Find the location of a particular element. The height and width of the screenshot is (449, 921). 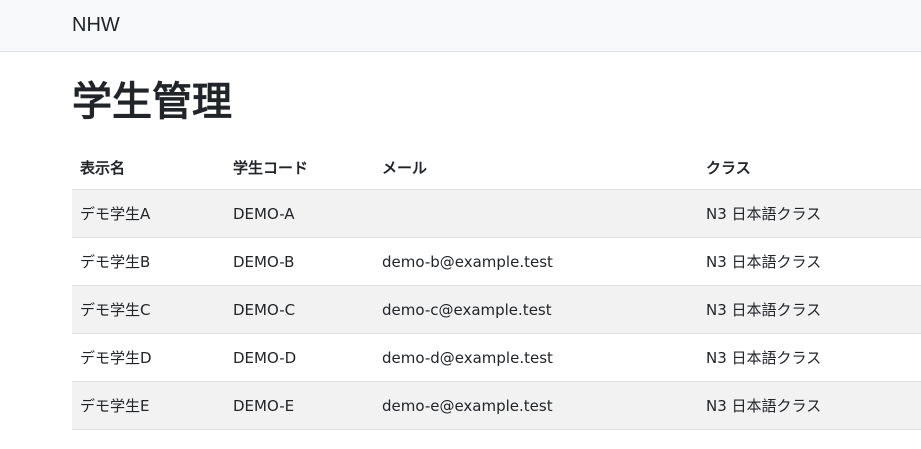

cell-display-name: デモ学生C is located at coordinates (148, 309).